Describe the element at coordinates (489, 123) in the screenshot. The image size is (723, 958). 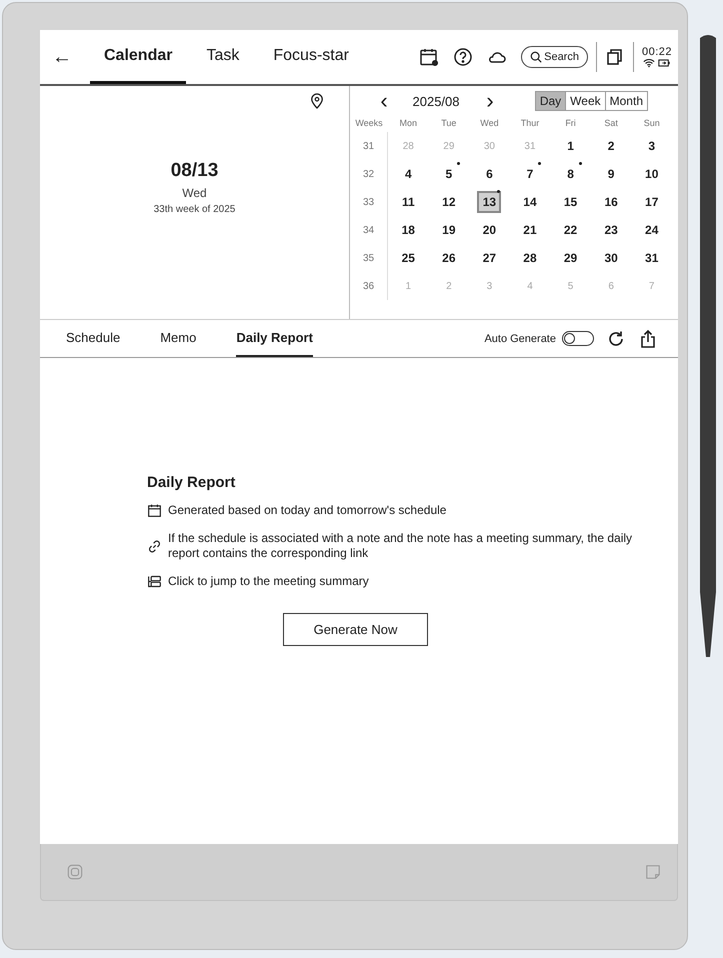
I see `weekday-heading: Wed` at that location.